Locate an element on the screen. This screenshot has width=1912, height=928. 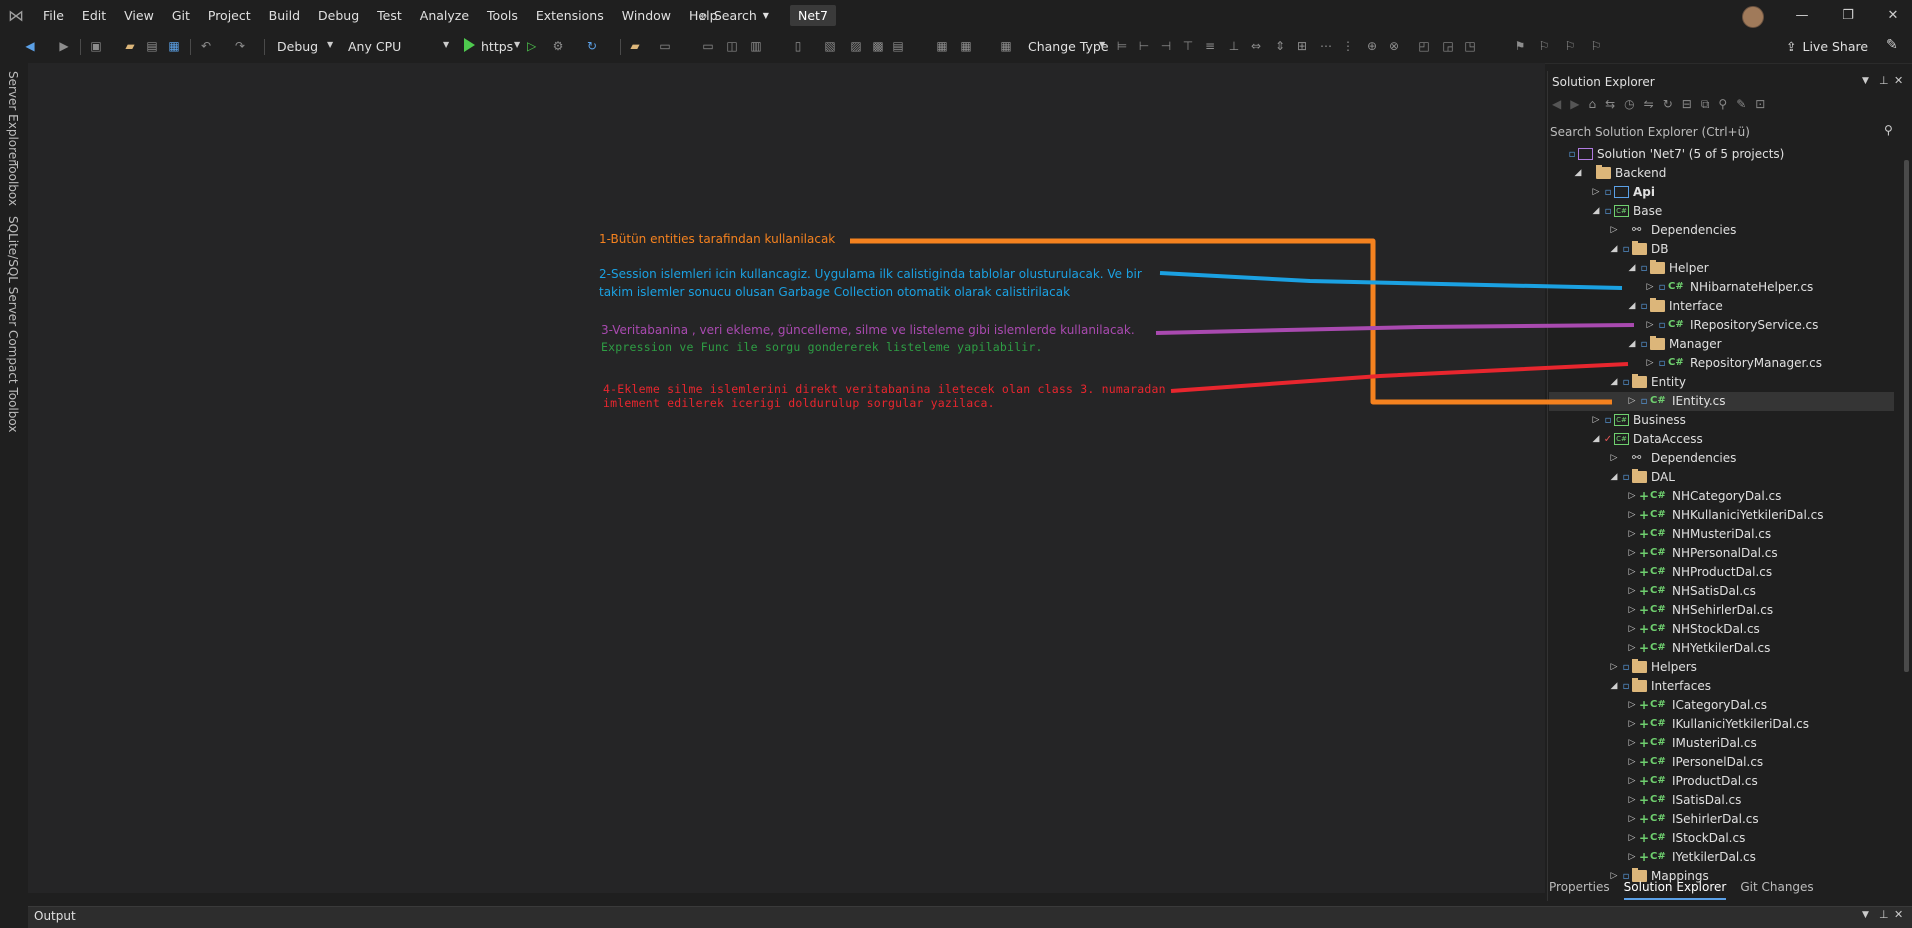
tree-item: ◢ ▫ DB is located at coordinates (1721, 249).